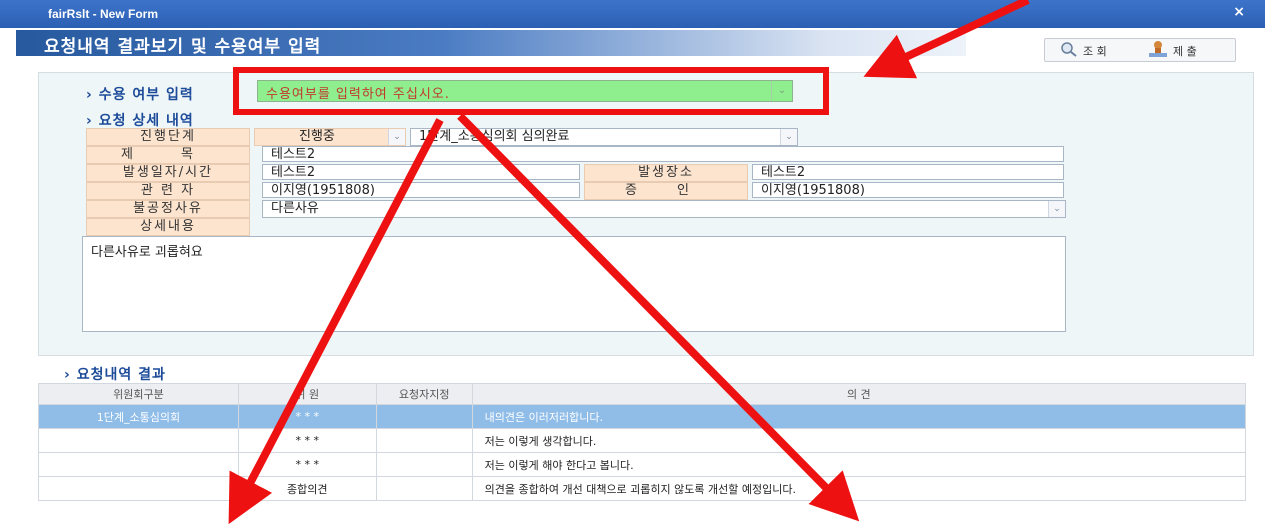  What do you see at coordinates (168, 209) in the screenshot?
I see `reason-label: 불공정사유` at bounding box center [168, 209].